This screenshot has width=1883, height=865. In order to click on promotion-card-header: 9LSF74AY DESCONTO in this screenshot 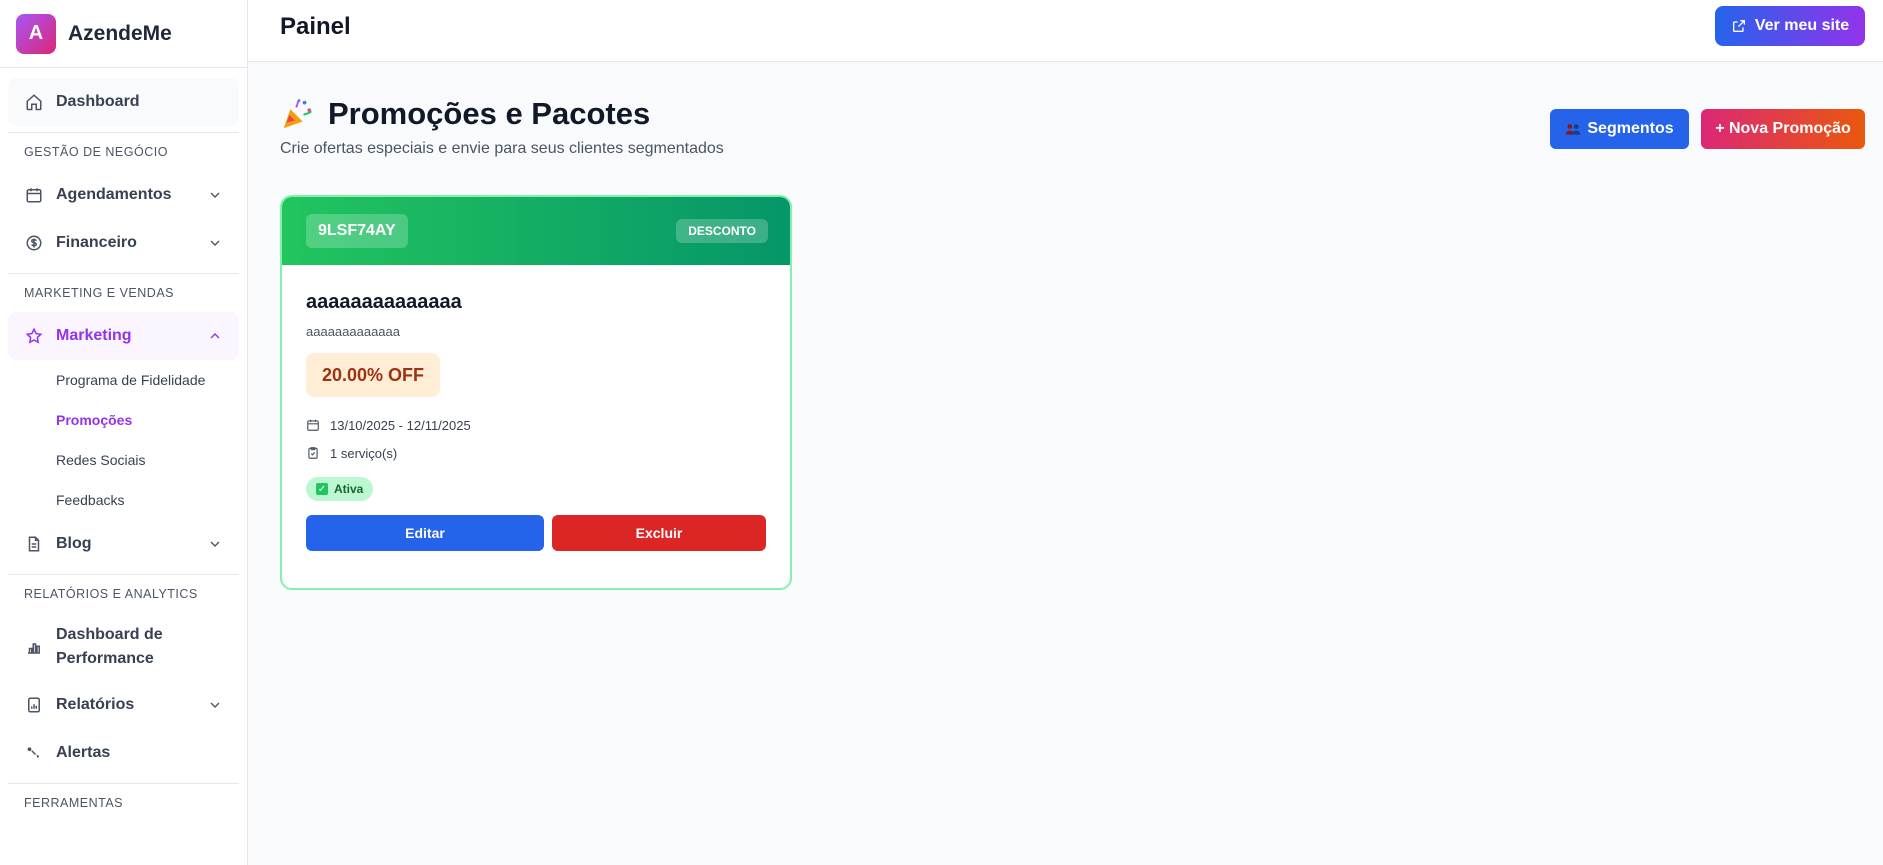, I will do `click(536, 231)`.